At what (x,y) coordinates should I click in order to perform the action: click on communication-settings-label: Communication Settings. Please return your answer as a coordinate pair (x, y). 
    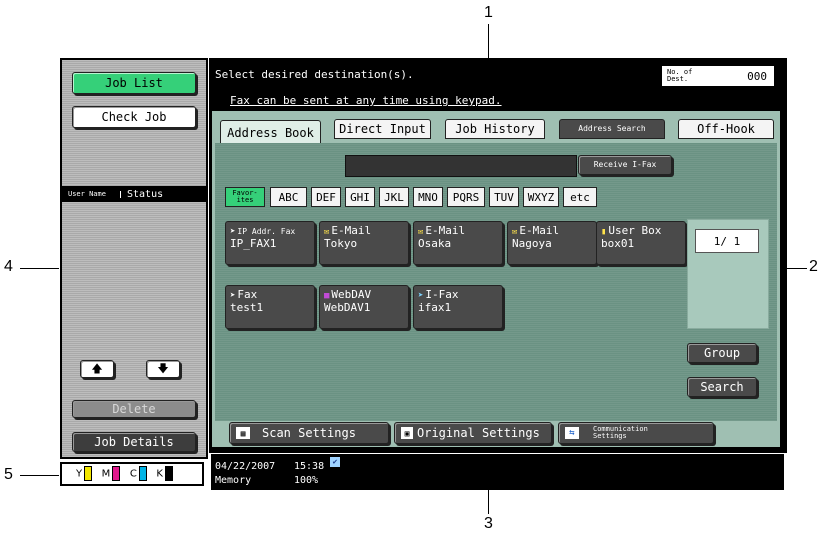
    Looking at the image, I should click on (620, 432).